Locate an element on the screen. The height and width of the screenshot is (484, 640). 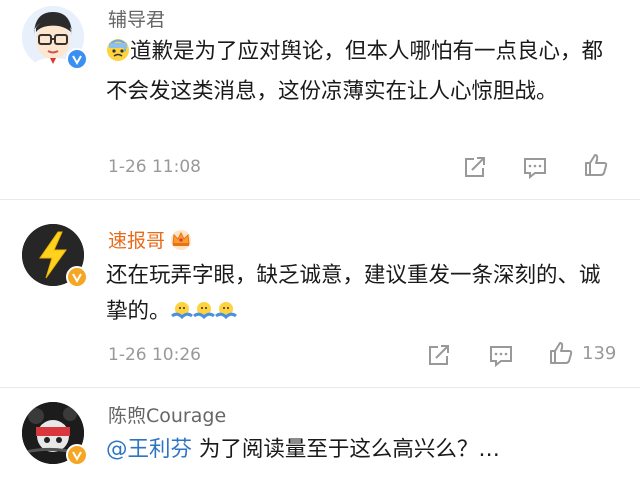
like-button: 139 is located at coordinates (582, 353).